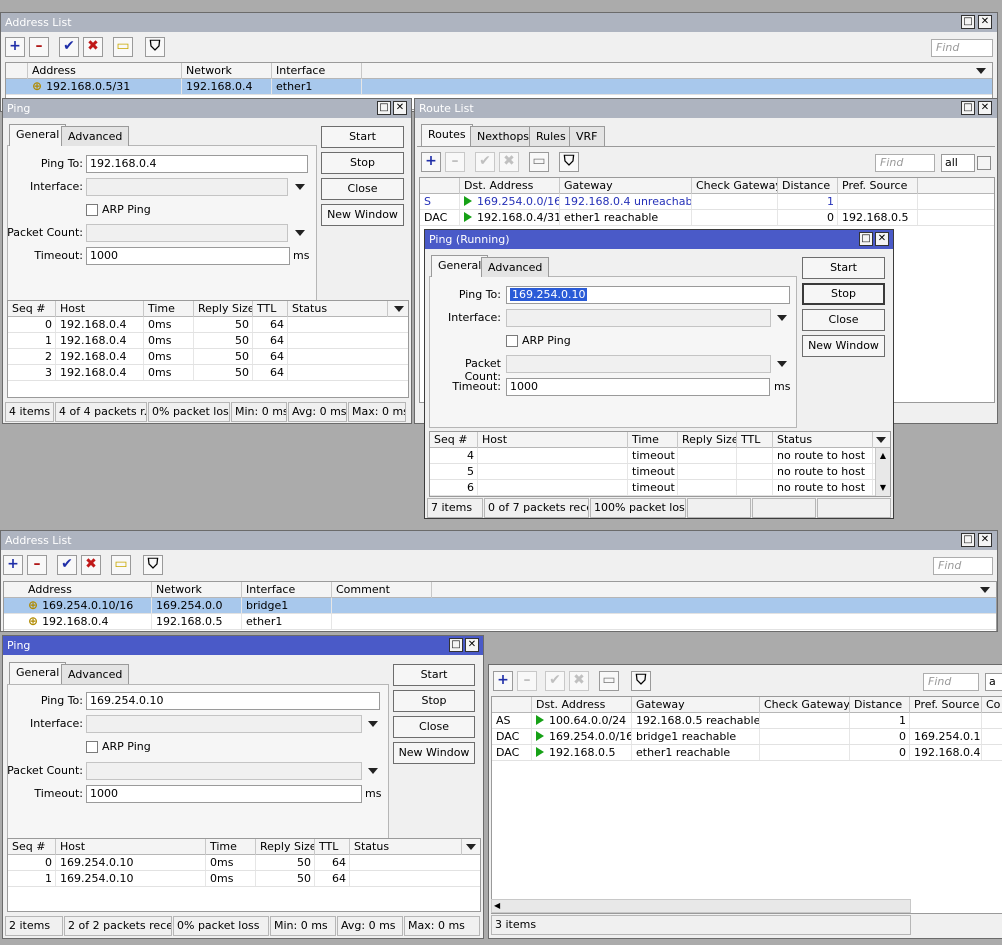 This screenshot has height=945, width=1002. Describe the element at coordinates (993, 682) in the screenshot. I see `filter-select: a` at that location.